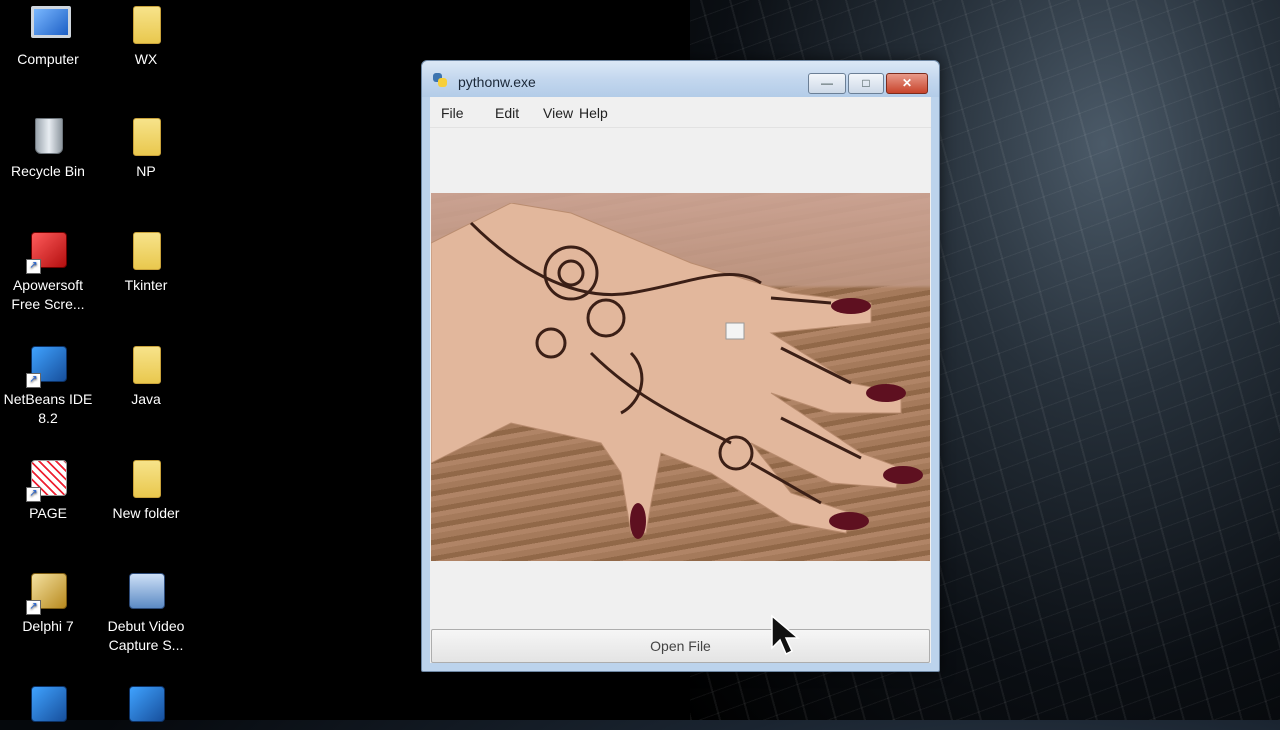 The image size is (1280, 730). I want to click on desktop-icon-label: Computer, so click(48, 59).